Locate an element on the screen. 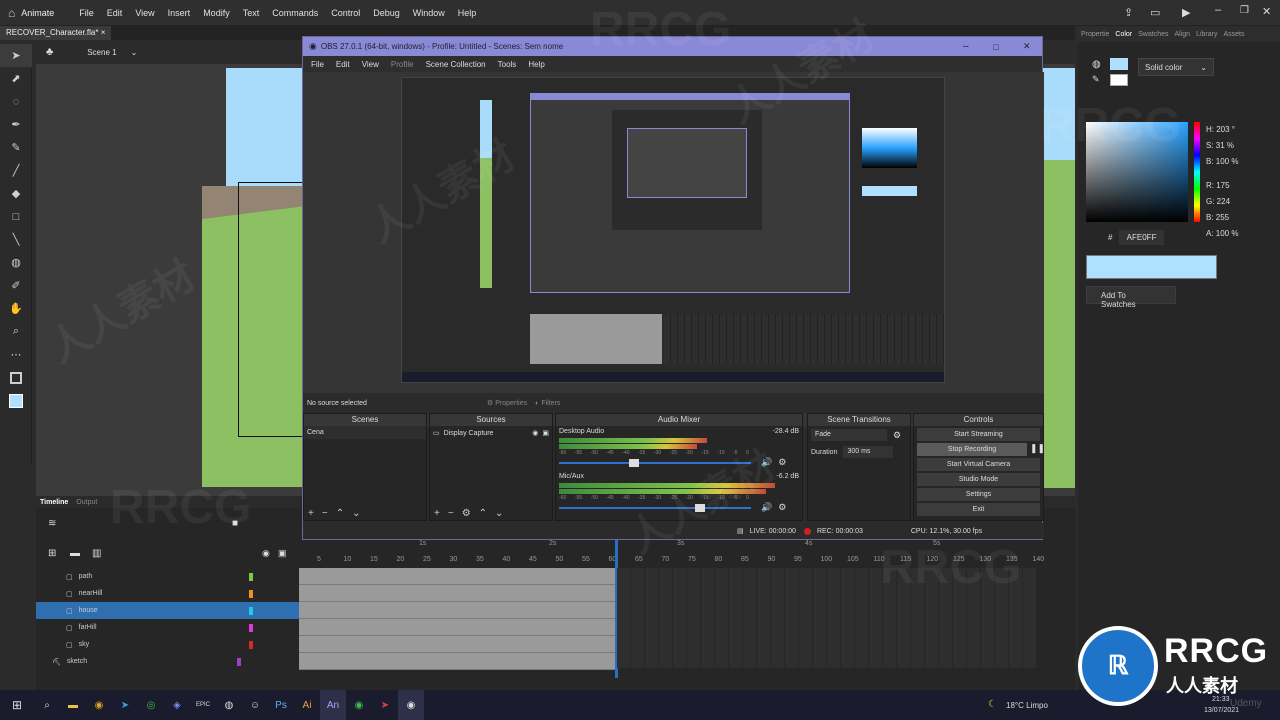 Image resolution: width=1280 pixels, height=720 pixels. line-tool-icon: ╲ is located at coordinates (16, 239).